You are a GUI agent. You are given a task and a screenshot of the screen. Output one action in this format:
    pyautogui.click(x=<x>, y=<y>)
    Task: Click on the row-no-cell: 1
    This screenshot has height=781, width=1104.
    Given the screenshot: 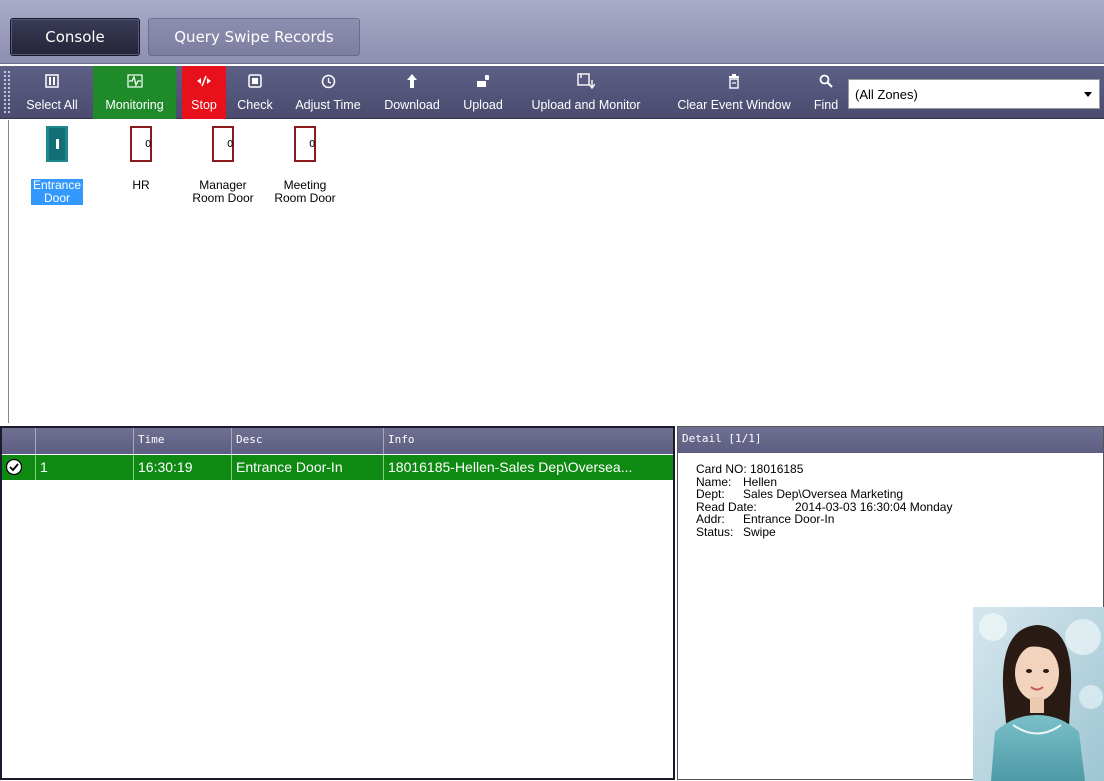 What is the action you would take?
    pyautogui.click(x=85, y=467)
    